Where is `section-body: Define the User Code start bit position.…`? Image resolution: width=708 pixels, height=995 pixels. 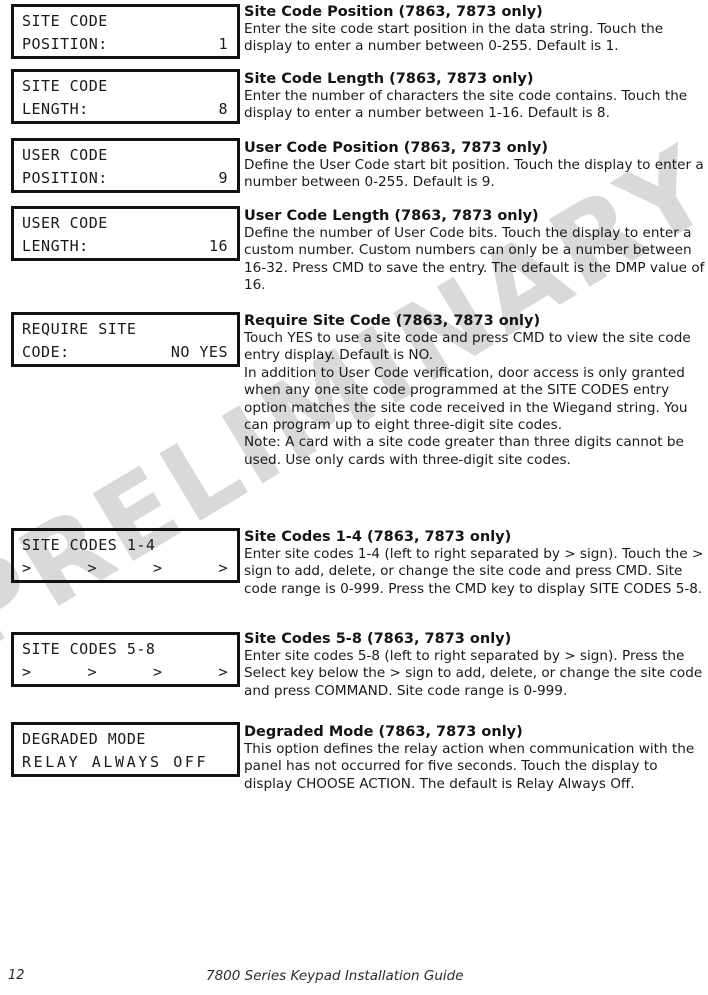 section-body: Define the User Code start bit position.… is located at coordinates (474, 174).